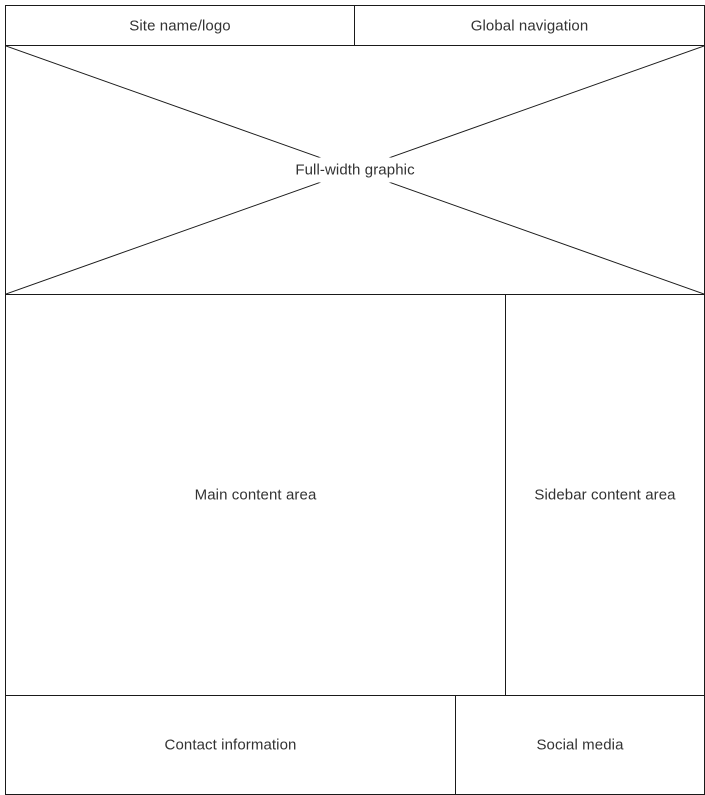 This screenshot has width=705, height=795. I want to click on social-media-box: Social media, so click(580, 745).